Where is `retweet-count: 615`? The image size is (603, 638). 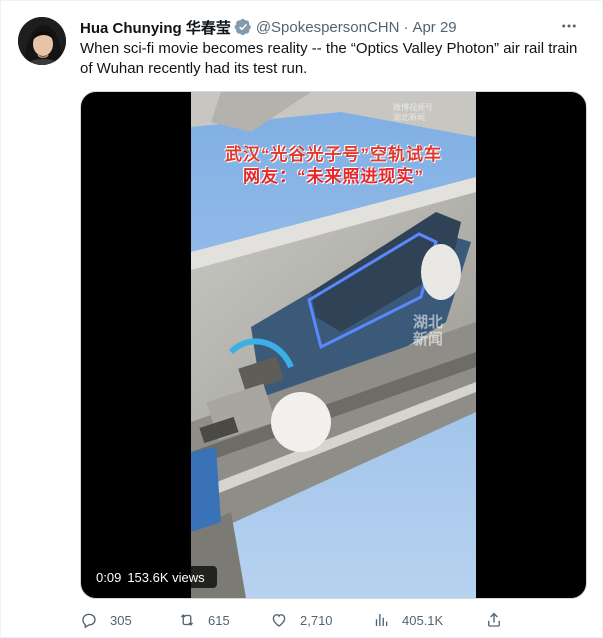
retweet-count: 615 is located at coordinates (219, 620).